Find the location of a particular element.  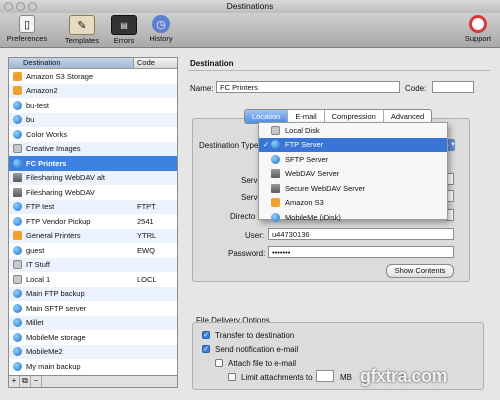

menu-item-label: Amazon S3 is located at coordinates (304, 203).